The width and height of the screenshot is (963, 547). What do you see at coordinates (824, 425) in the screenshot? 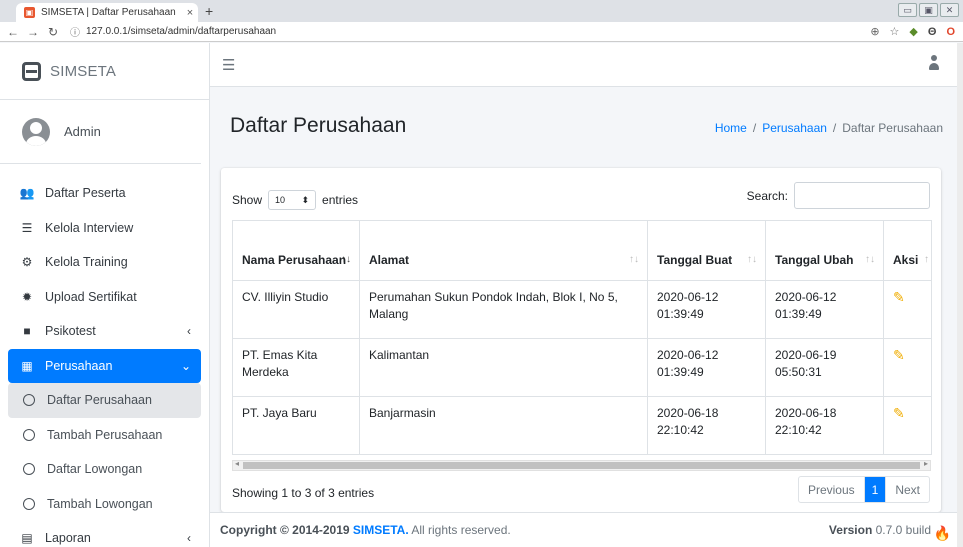
I see `cell-tanggal-ubah: 2020-06-18 22:10:42` at bounding box center [824, 425].